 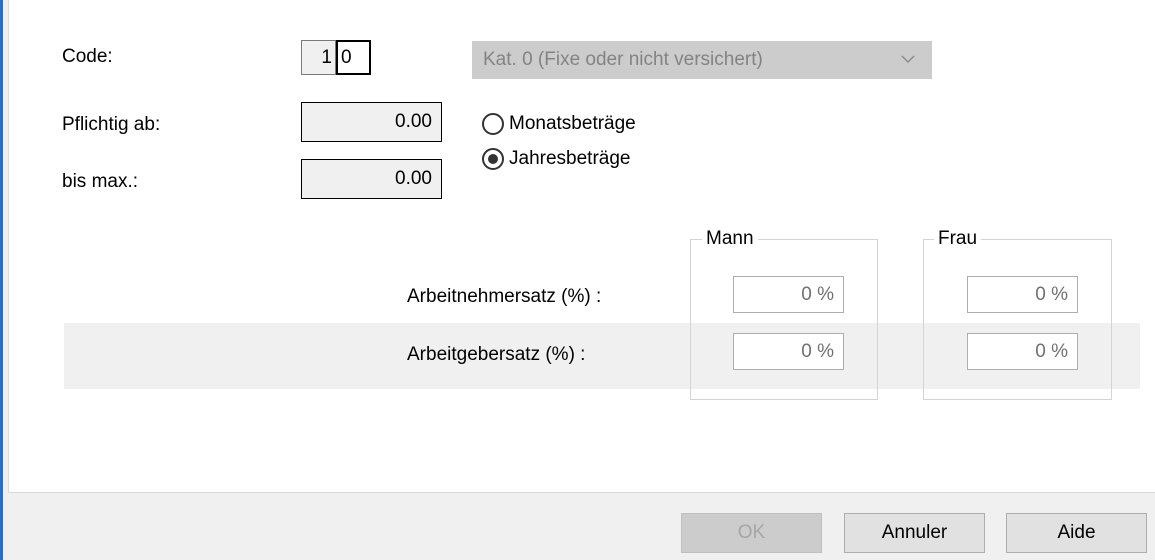 What do you see at coordinates (493, 159) in the screenshot?
I see `radio-yearly-circle` at bounding box center [493, 159].